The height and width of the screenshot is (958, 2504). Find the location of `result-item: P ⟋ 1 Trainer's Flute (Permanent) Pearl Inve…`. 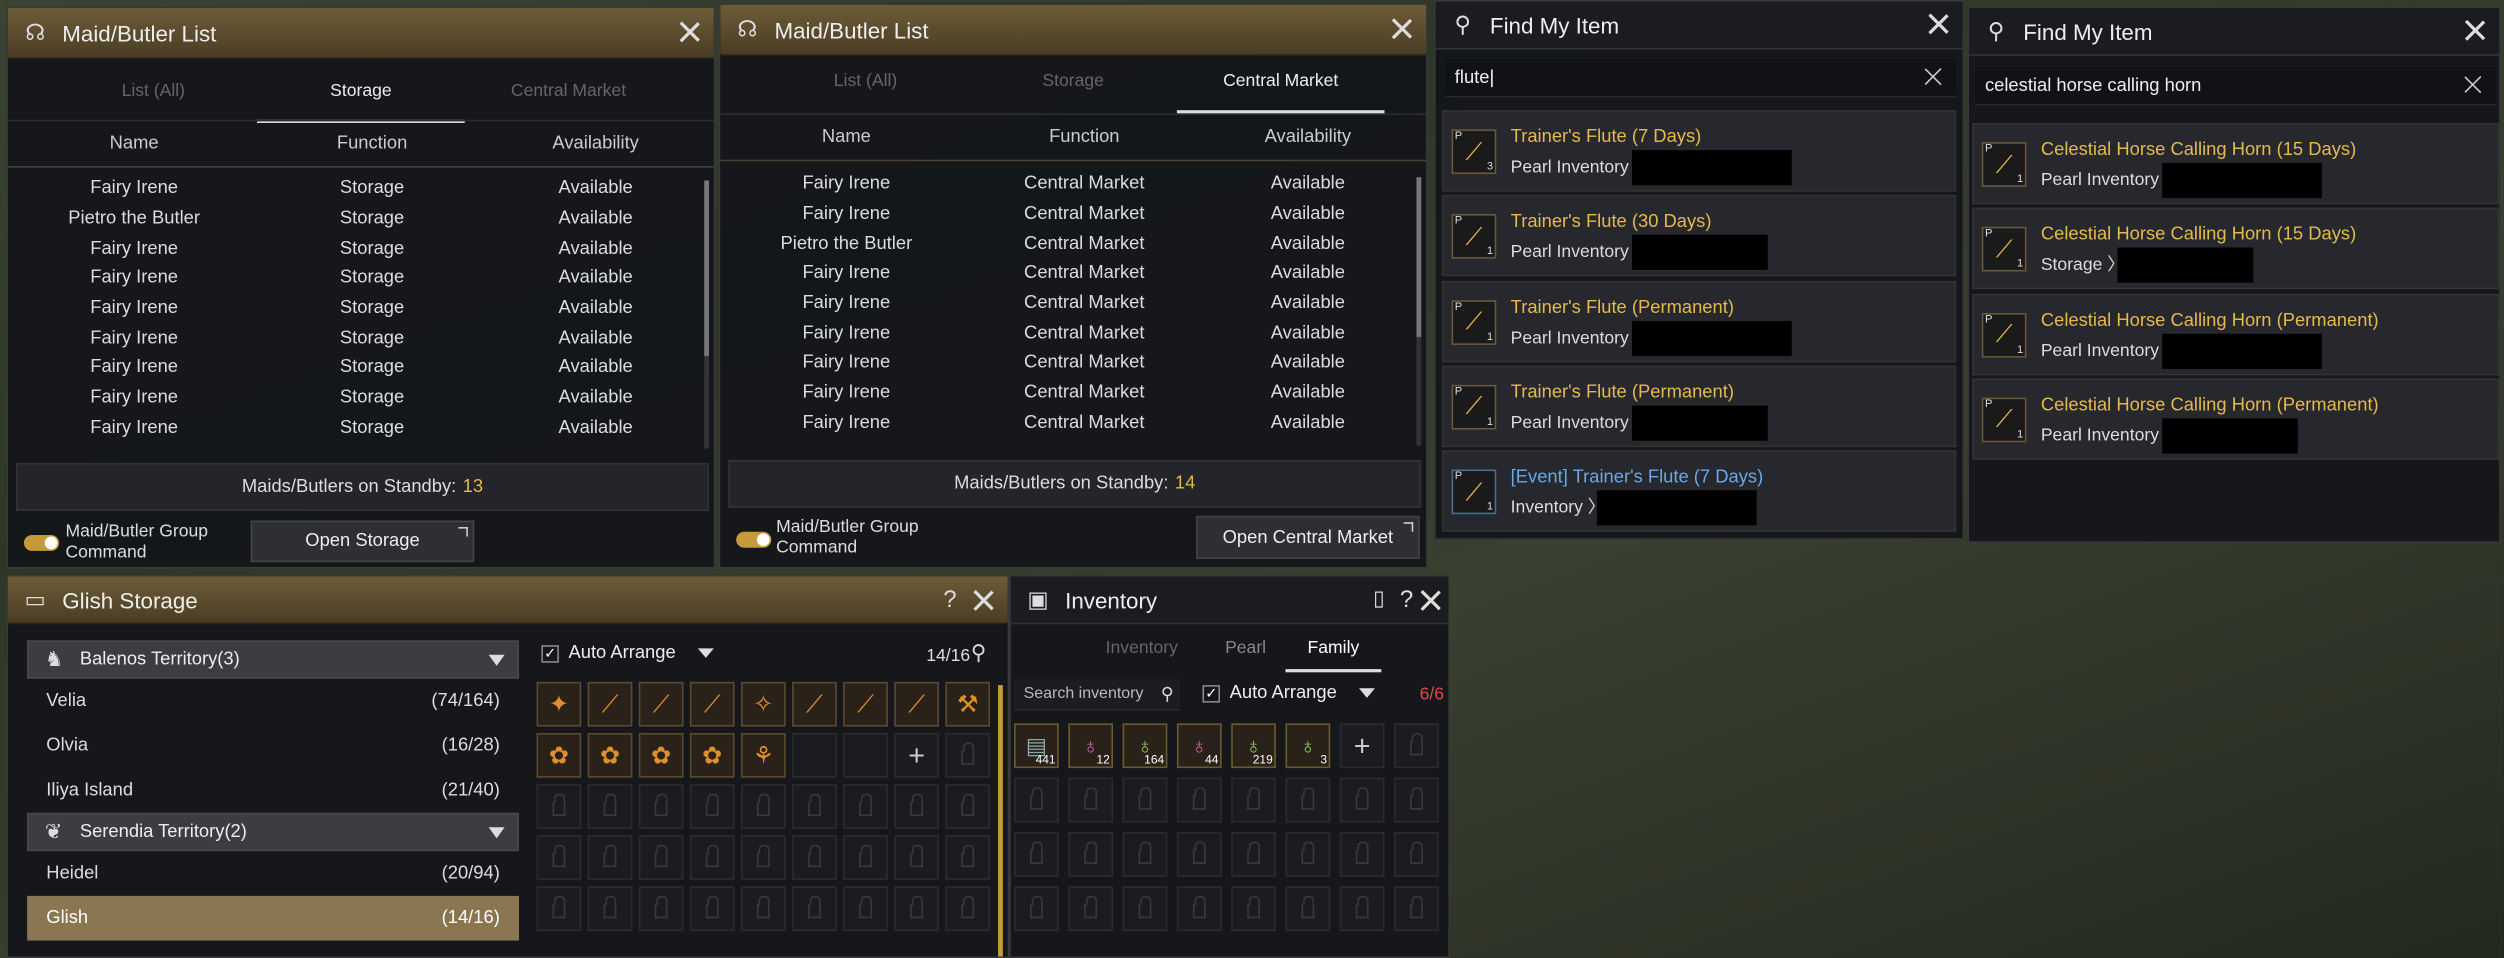

result-item: P ⟋ 1 Trainer's Flute (Permanent) Pearl Inve… is located at coordinates (1699, 321).